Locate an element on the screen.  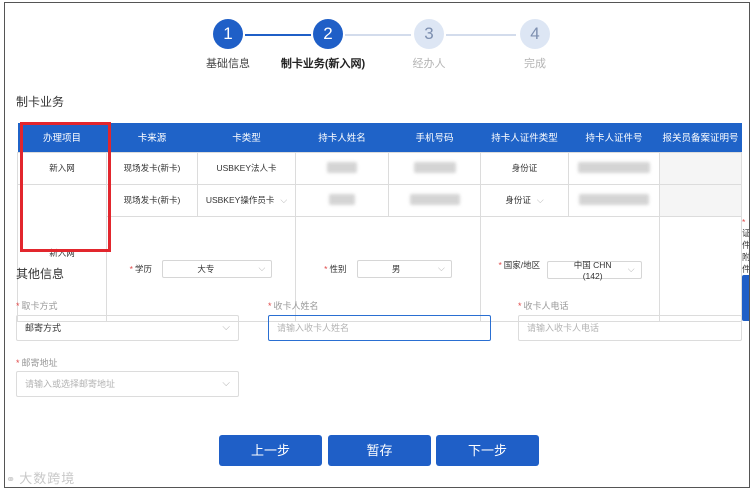
cell-id-type: 身份证 is located at coordinates (524, 168).